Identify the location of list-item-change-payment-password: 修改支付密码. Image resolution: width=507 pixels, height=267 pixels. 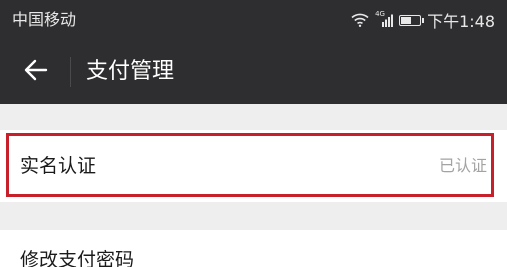
(253, 248).